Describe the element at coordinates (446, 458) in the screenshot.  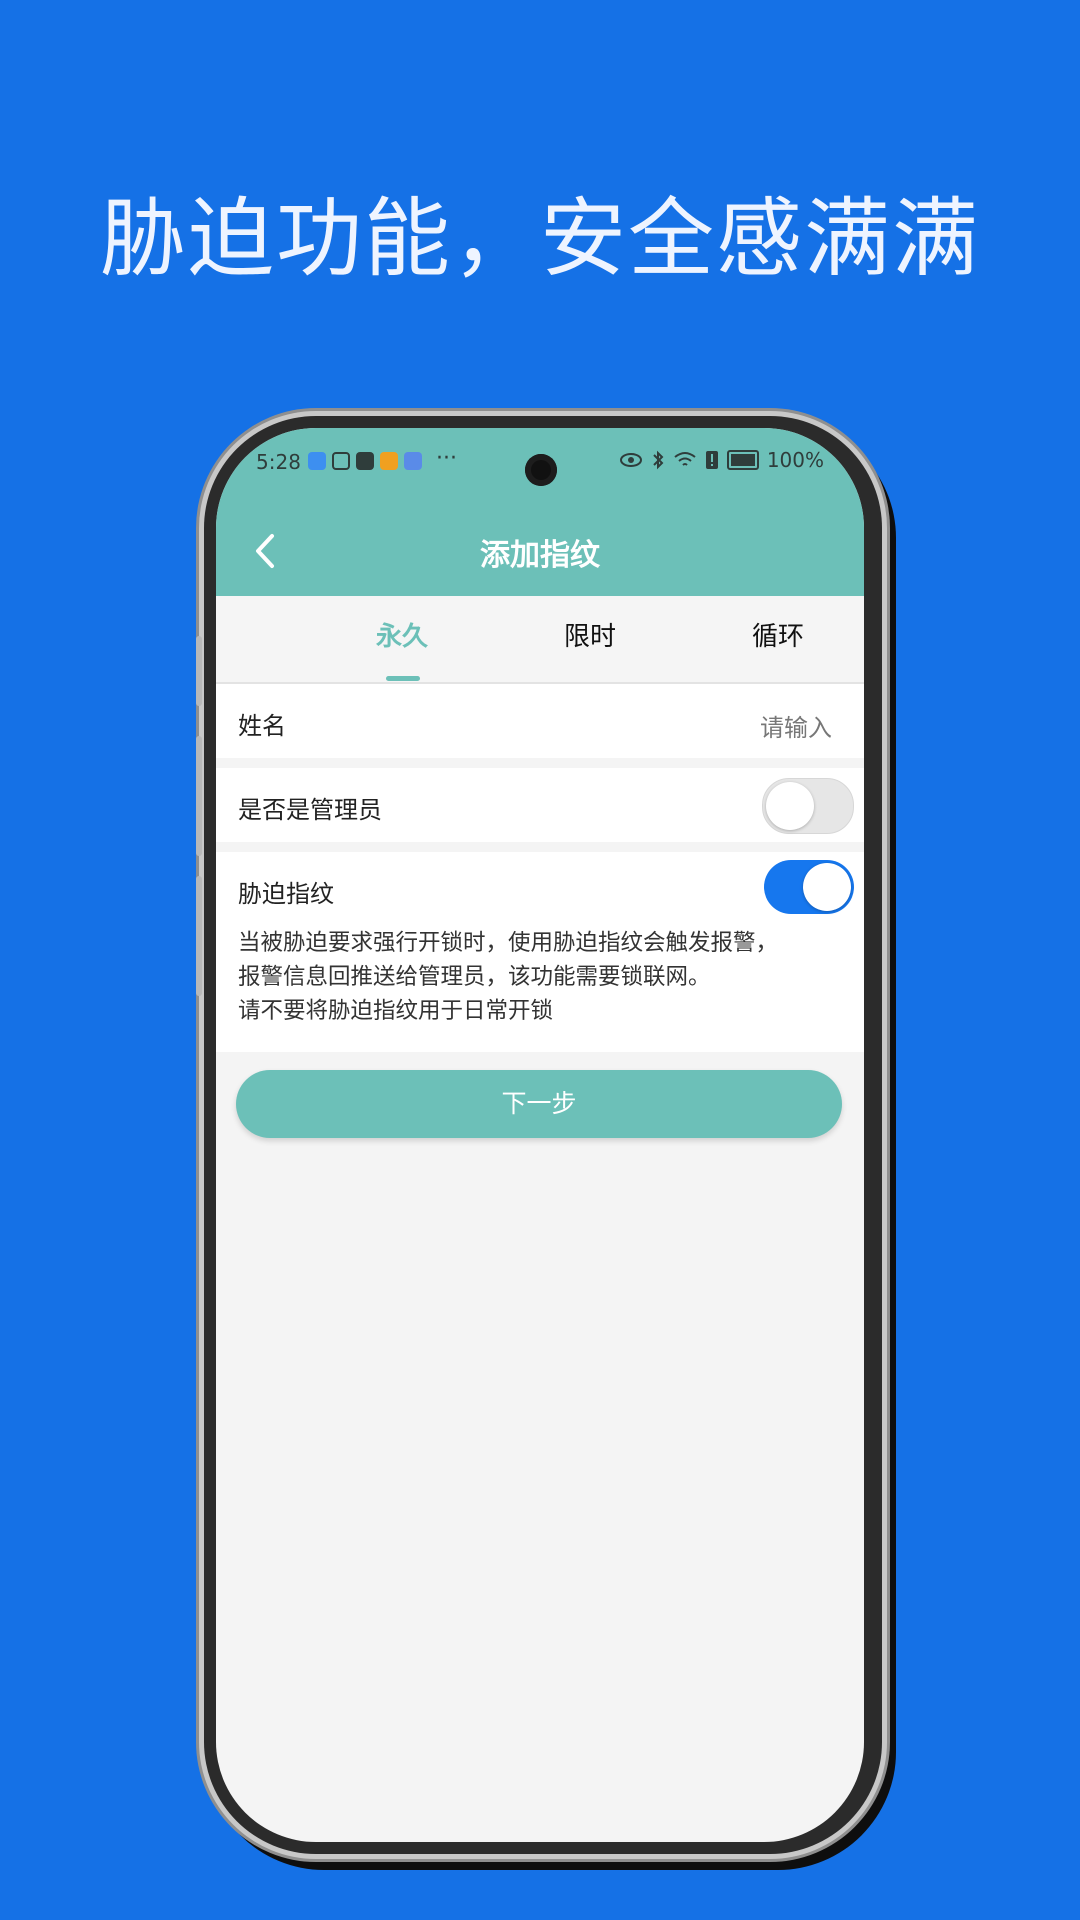
I see `more-notifications-icon: ···` at that location.